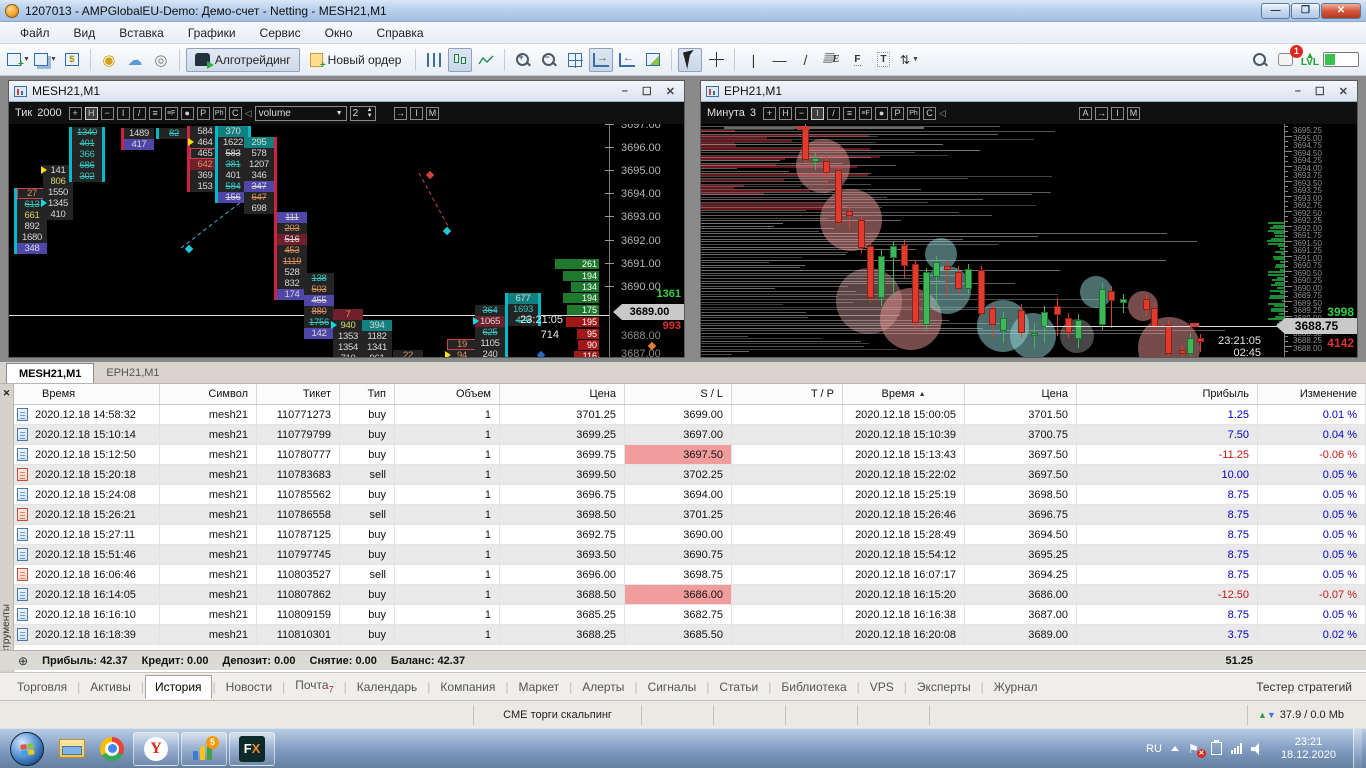  What do you see at coordinates (716, 60) in the screenshot?
I see `crosshair-button` at bounding box center [716, 60].